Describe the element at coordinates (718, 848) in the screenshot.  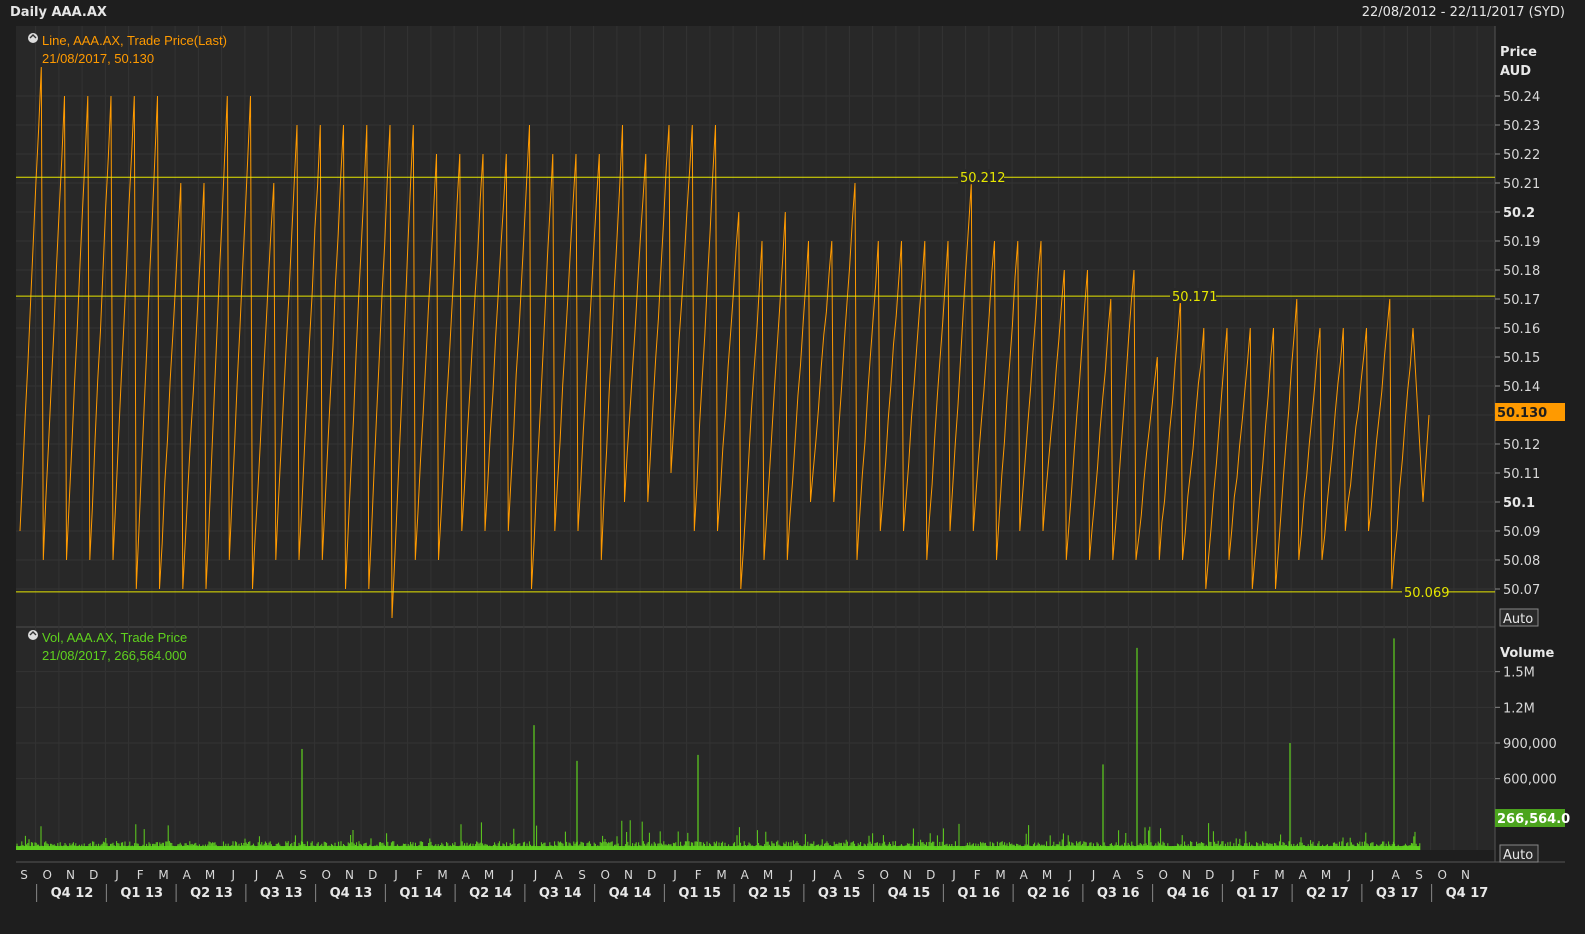
I see `volume-base` at that location.